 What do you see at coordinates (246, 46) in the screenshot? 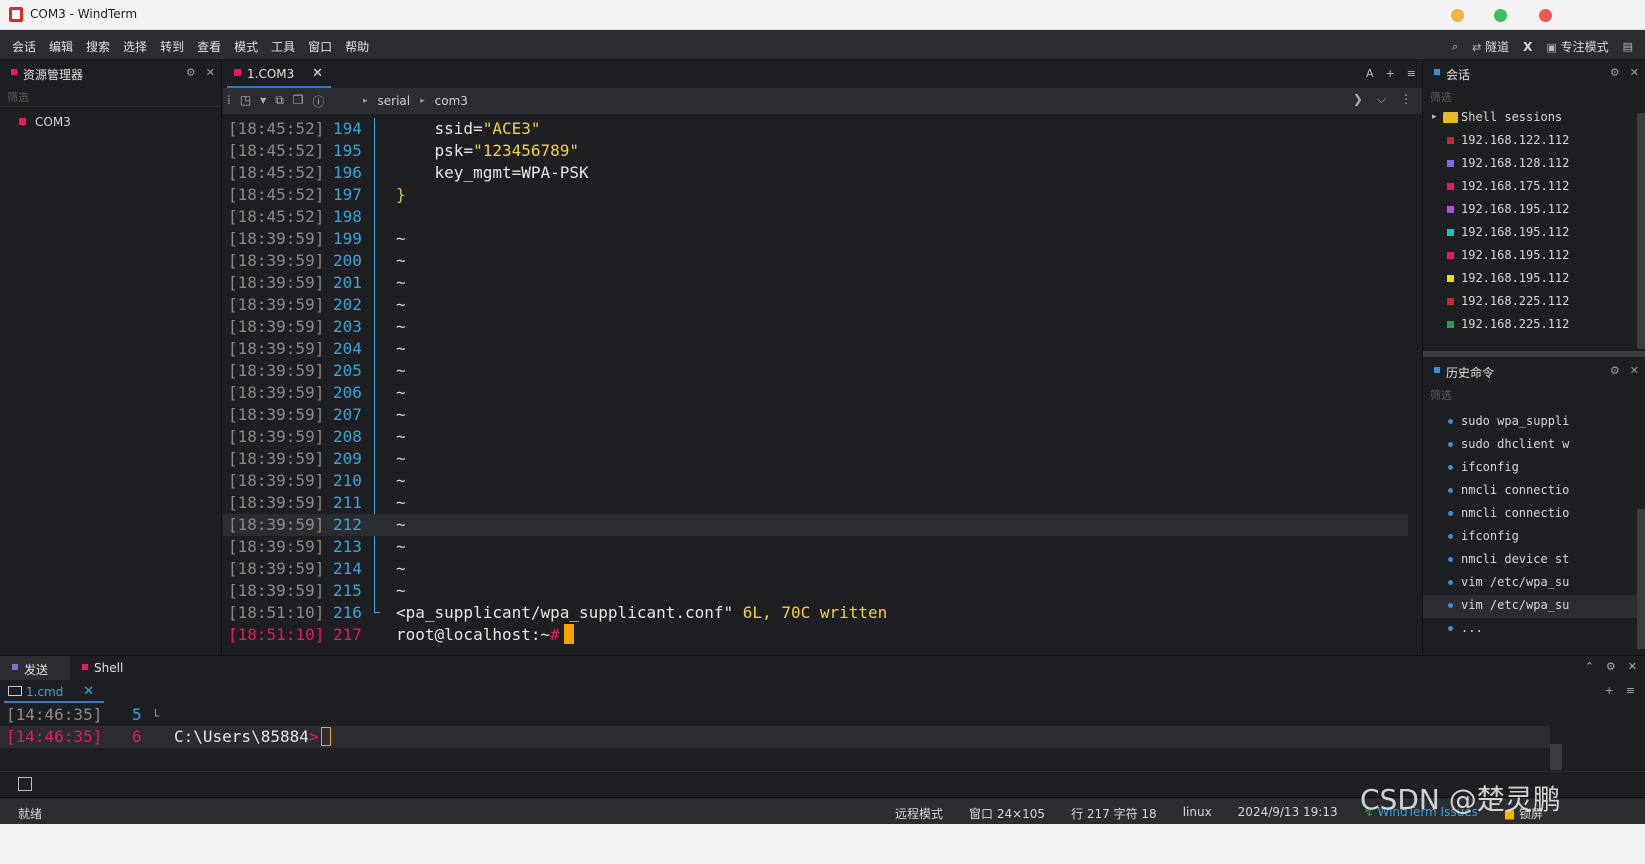
I see `menu-item: 模式` at bounding box center [246, 46].